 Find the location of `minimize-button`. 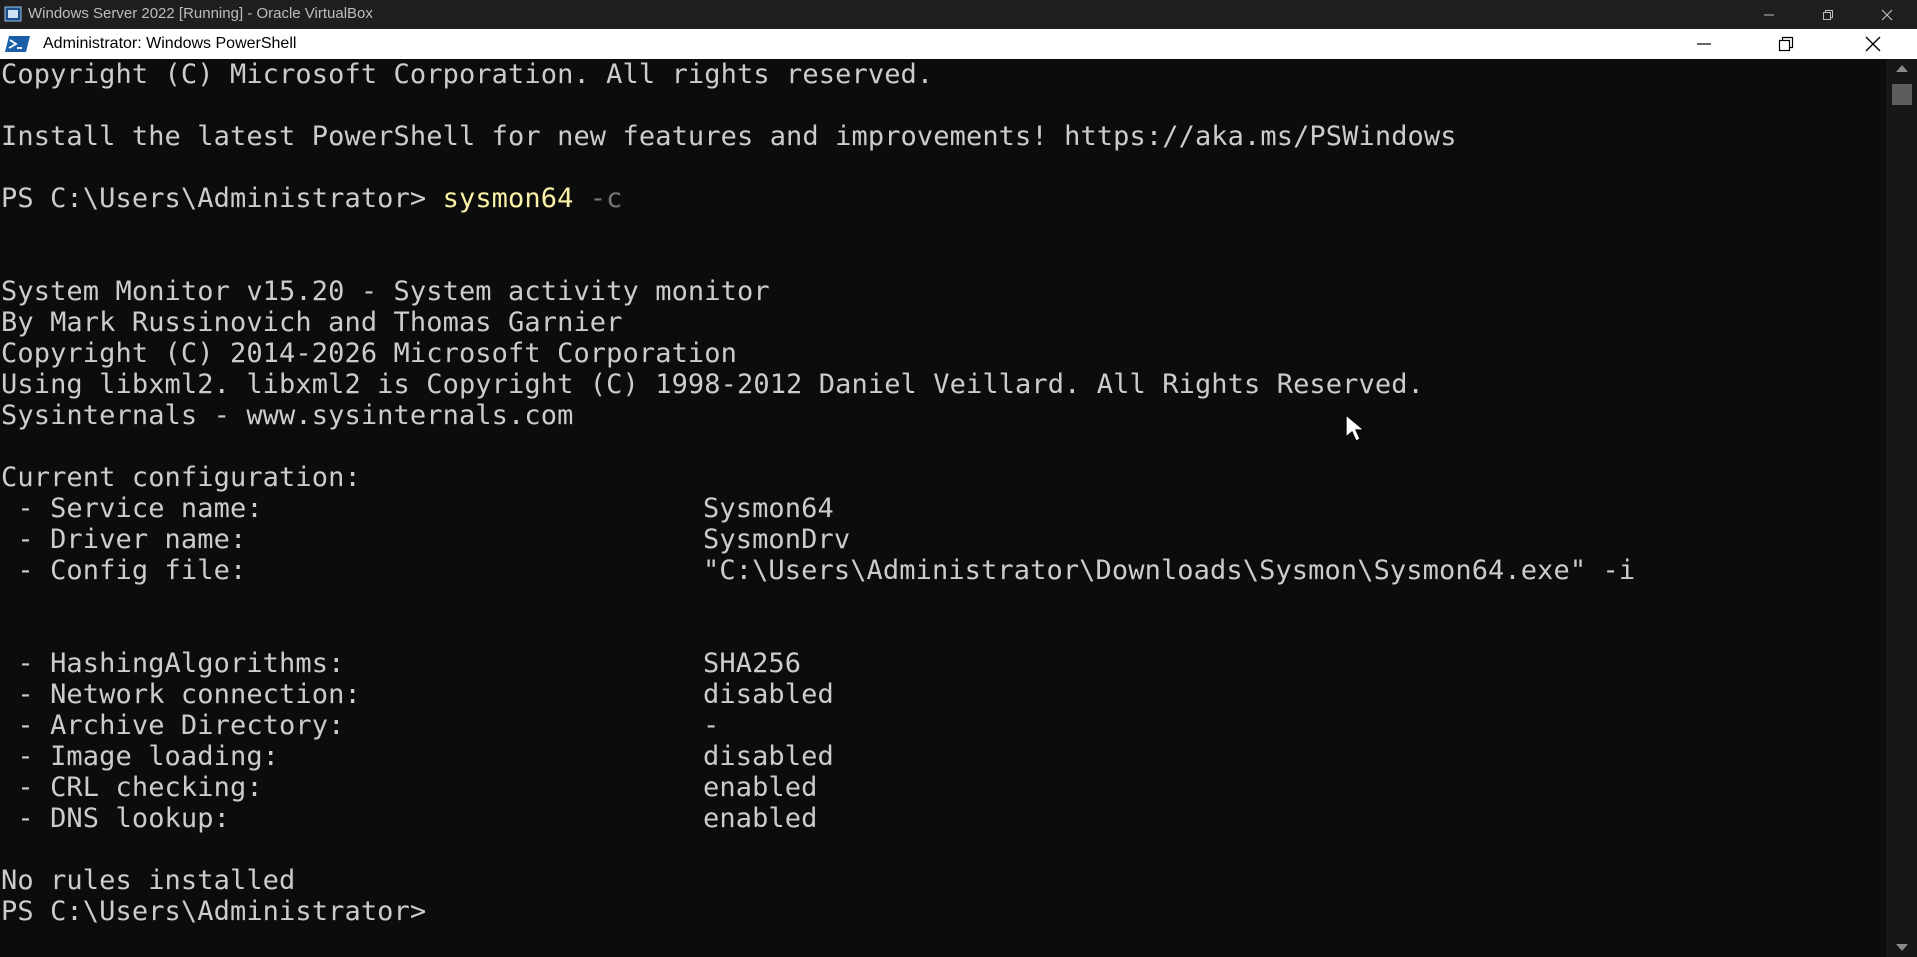

minimize-button is located at coordinates (1704, 44).